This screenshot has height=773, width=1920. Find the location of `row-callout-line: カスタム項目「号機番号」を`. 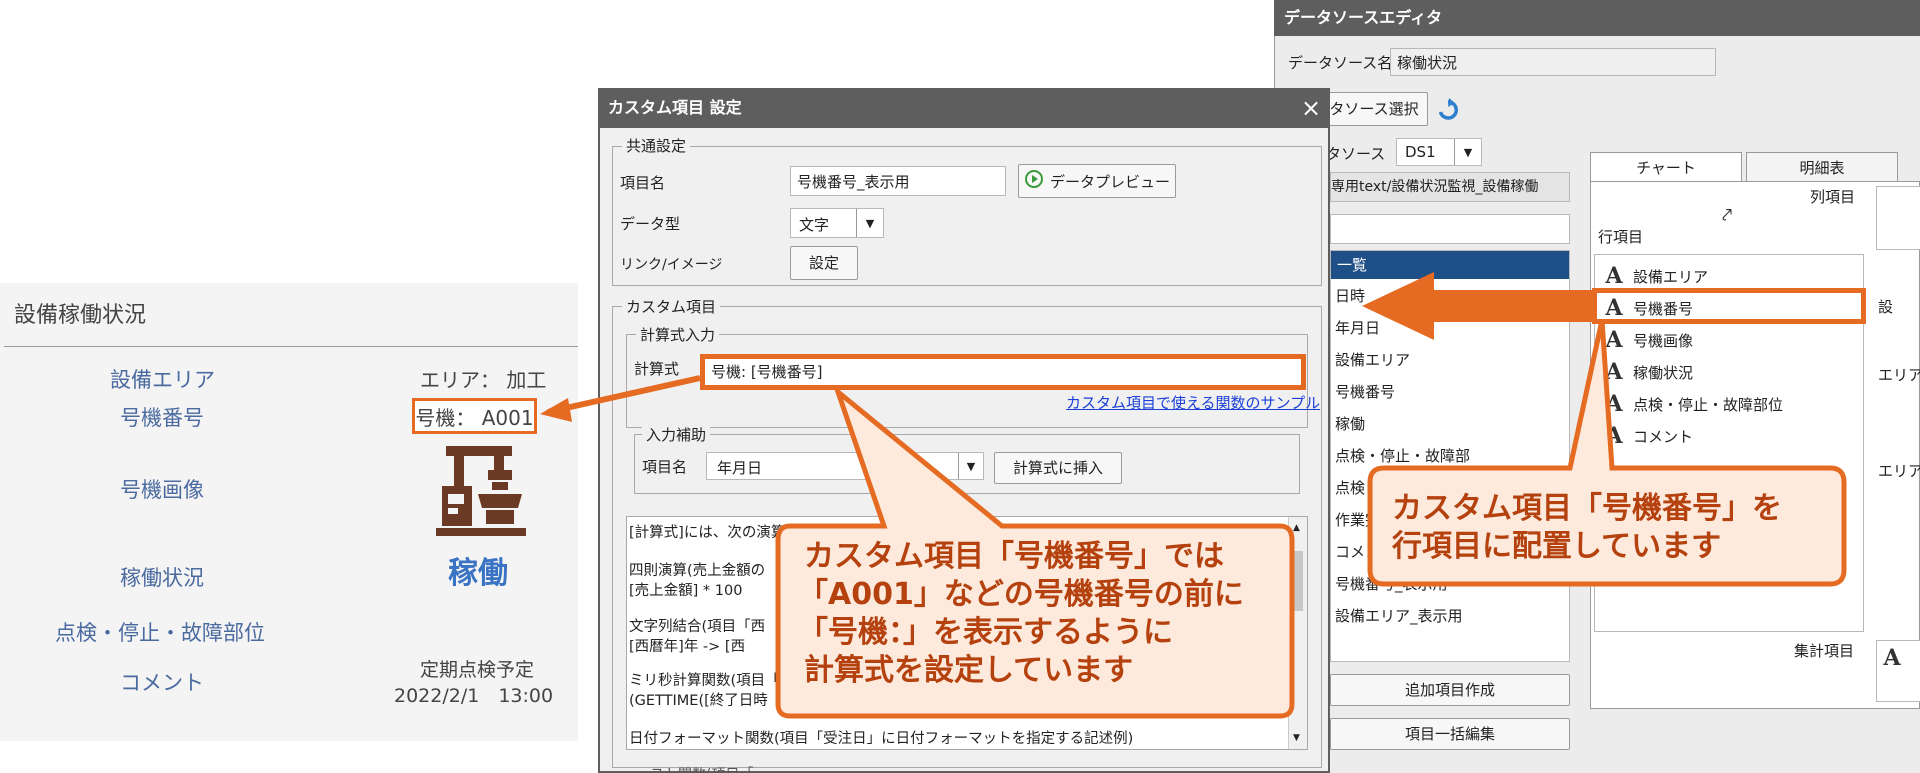

row-callout-line: カスタム項目「号機番号」を is located at coordinates (1587, 508).